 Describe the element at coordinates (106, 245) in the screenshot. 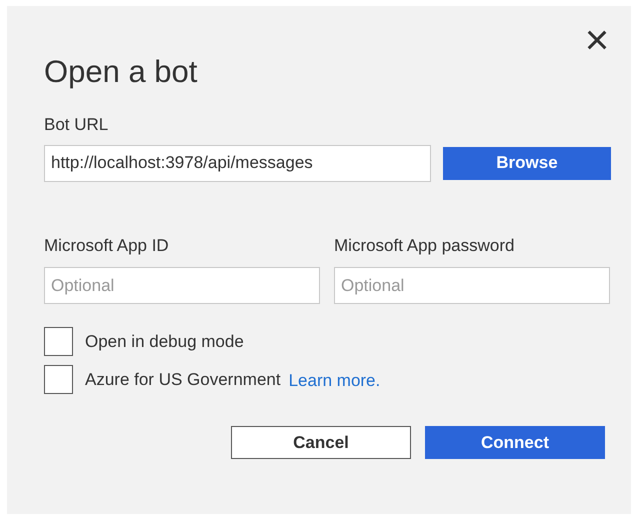

I see `field-label: Microsoft App ID` at that location.